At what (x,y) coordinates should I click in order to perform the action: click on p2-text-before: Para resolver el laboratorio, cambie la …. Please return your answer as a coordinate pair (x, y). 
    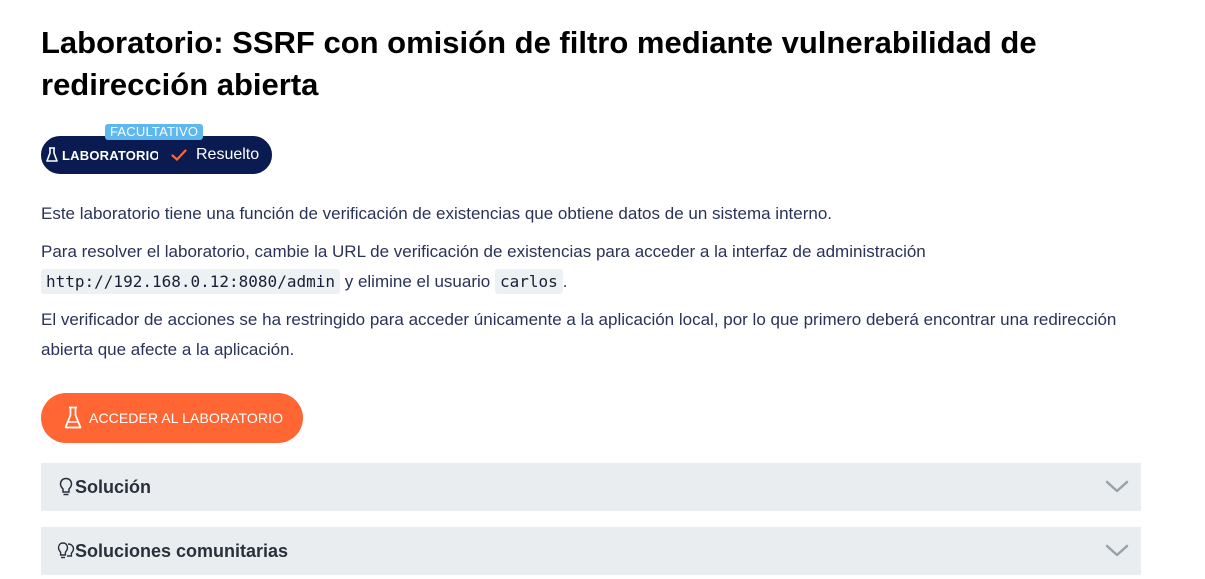
    Looking at the image, I should click on (483, 251).